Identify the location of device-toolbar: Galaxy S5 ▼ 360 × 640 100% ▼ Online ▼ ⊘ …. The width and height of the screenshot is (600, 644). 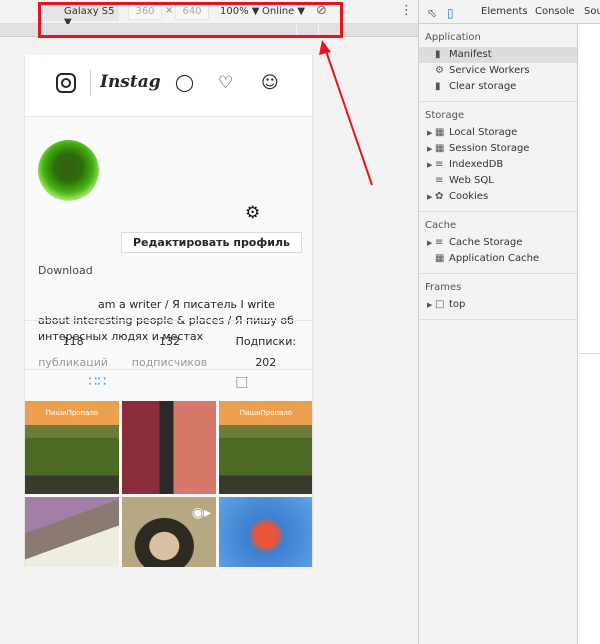
(209, 14).